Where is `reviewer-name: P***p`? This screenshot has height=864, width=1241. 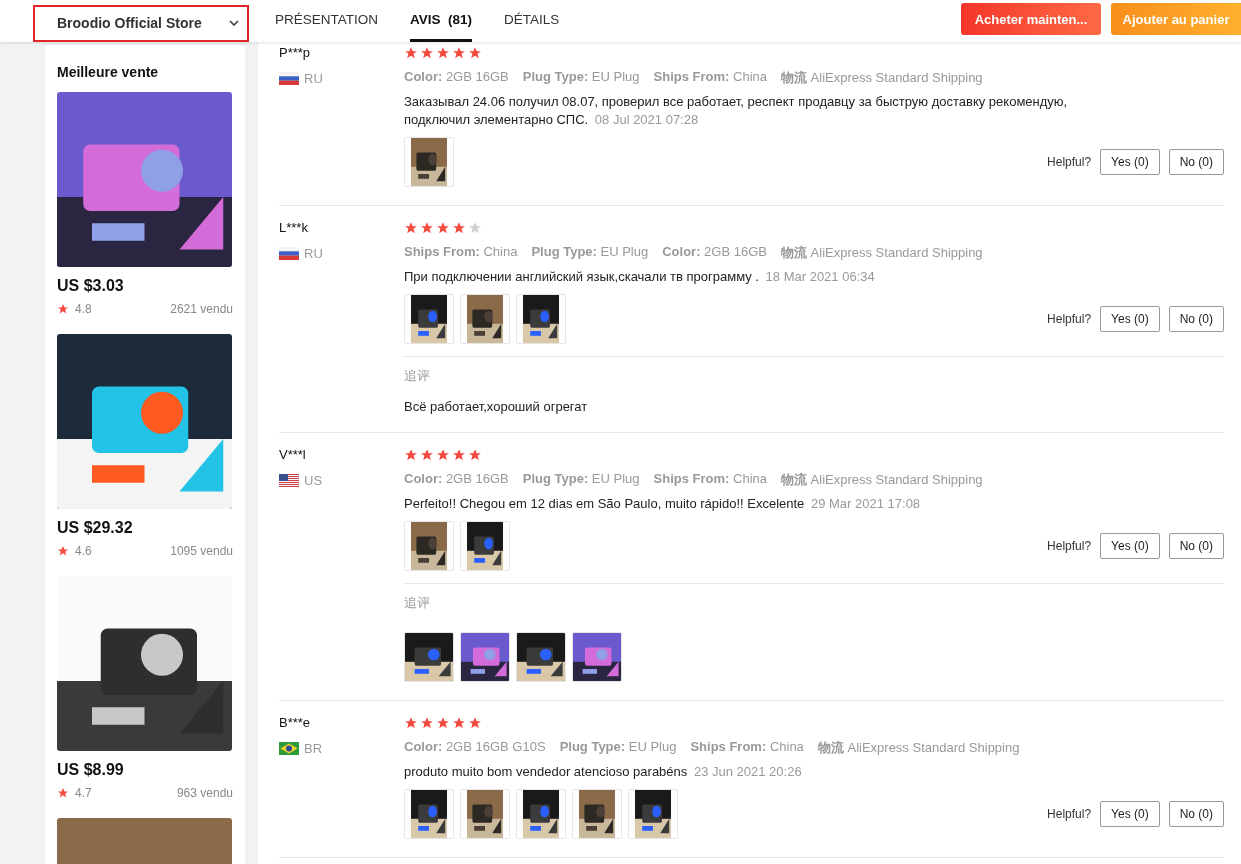 reviewer-name: P***p is located at coordinates (295, 53).